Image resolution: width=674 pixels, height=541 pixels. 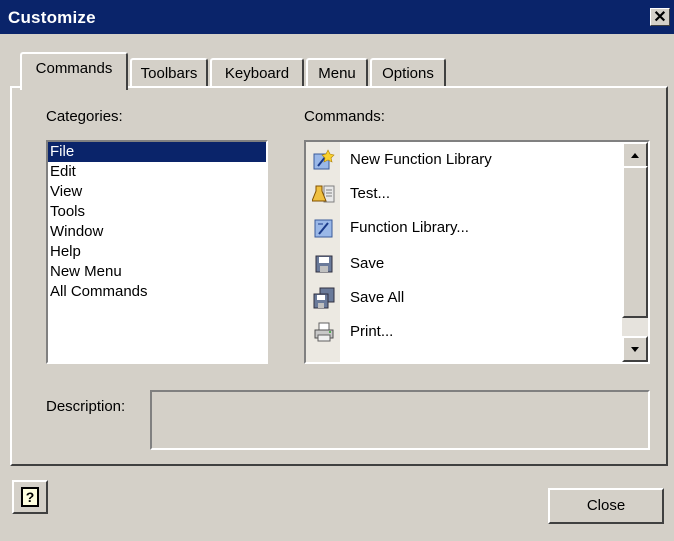 What do you see at coordinates (169, 73) in the screenshot?
I see `tab-toolbars: Toolbars` at bounding box center [169, 73].